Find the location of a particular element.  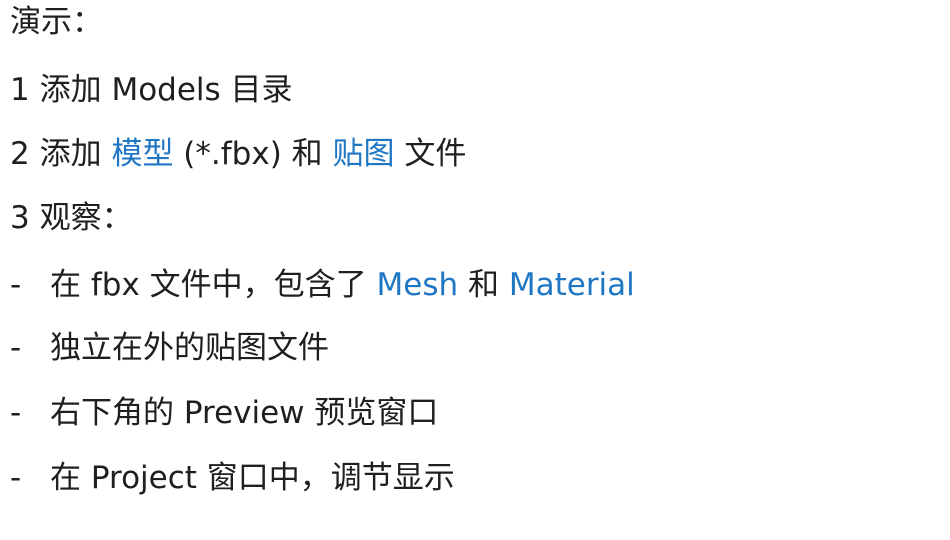

step-number: 1 is located at coordinates (20, 90).